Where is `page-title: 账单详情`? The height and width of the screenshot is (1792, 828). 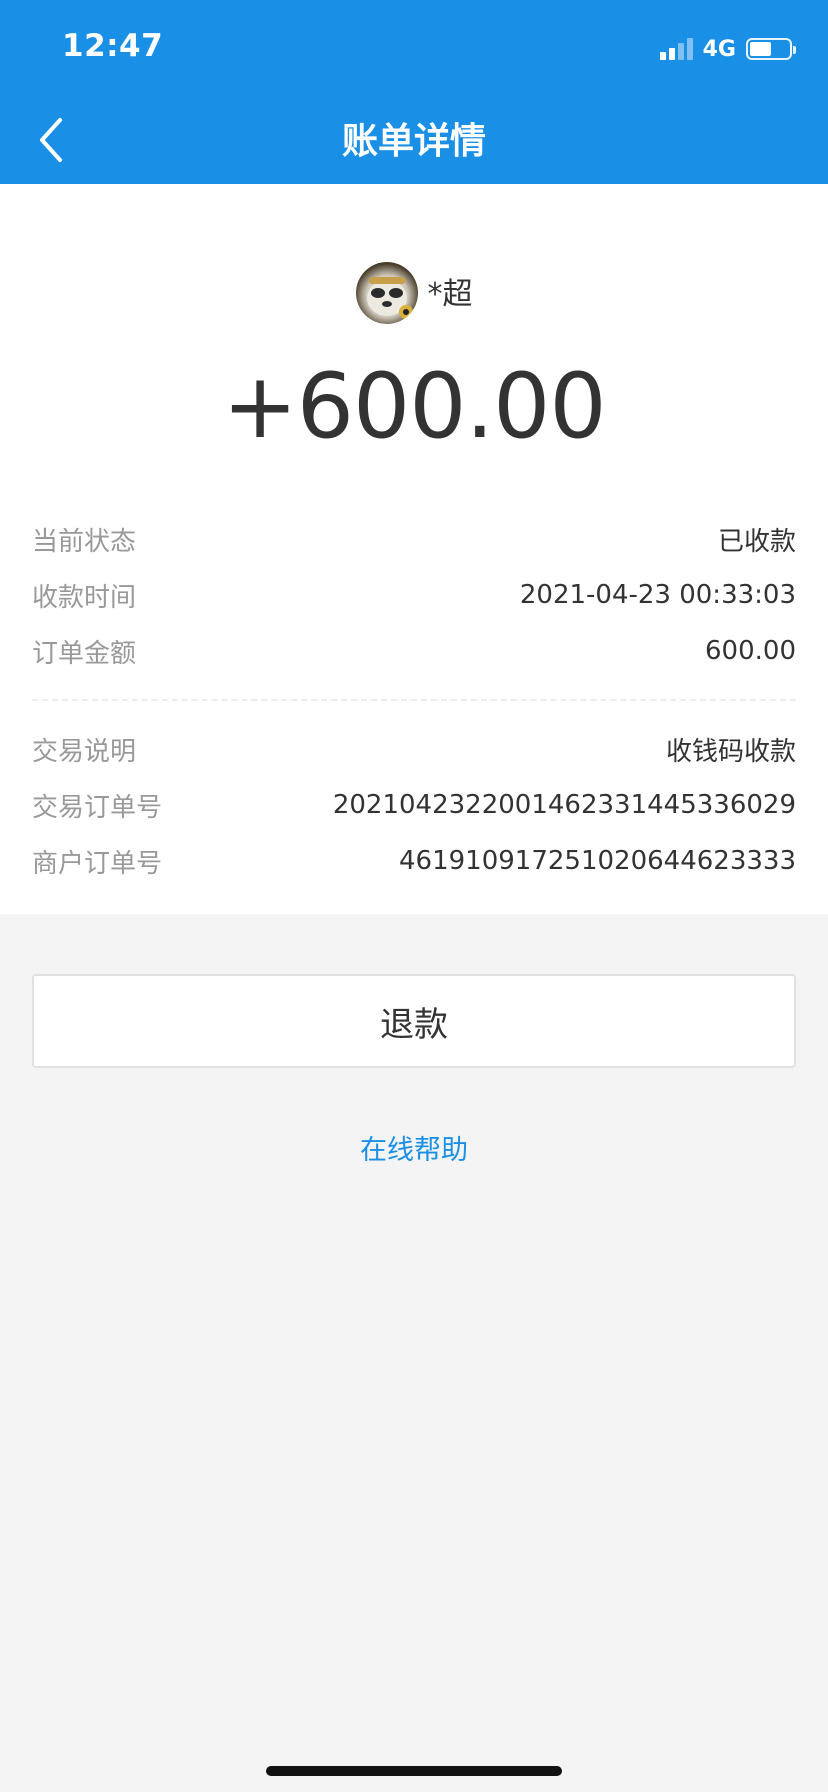 page-title: 账单详情 is located at coordinates (413, 141).